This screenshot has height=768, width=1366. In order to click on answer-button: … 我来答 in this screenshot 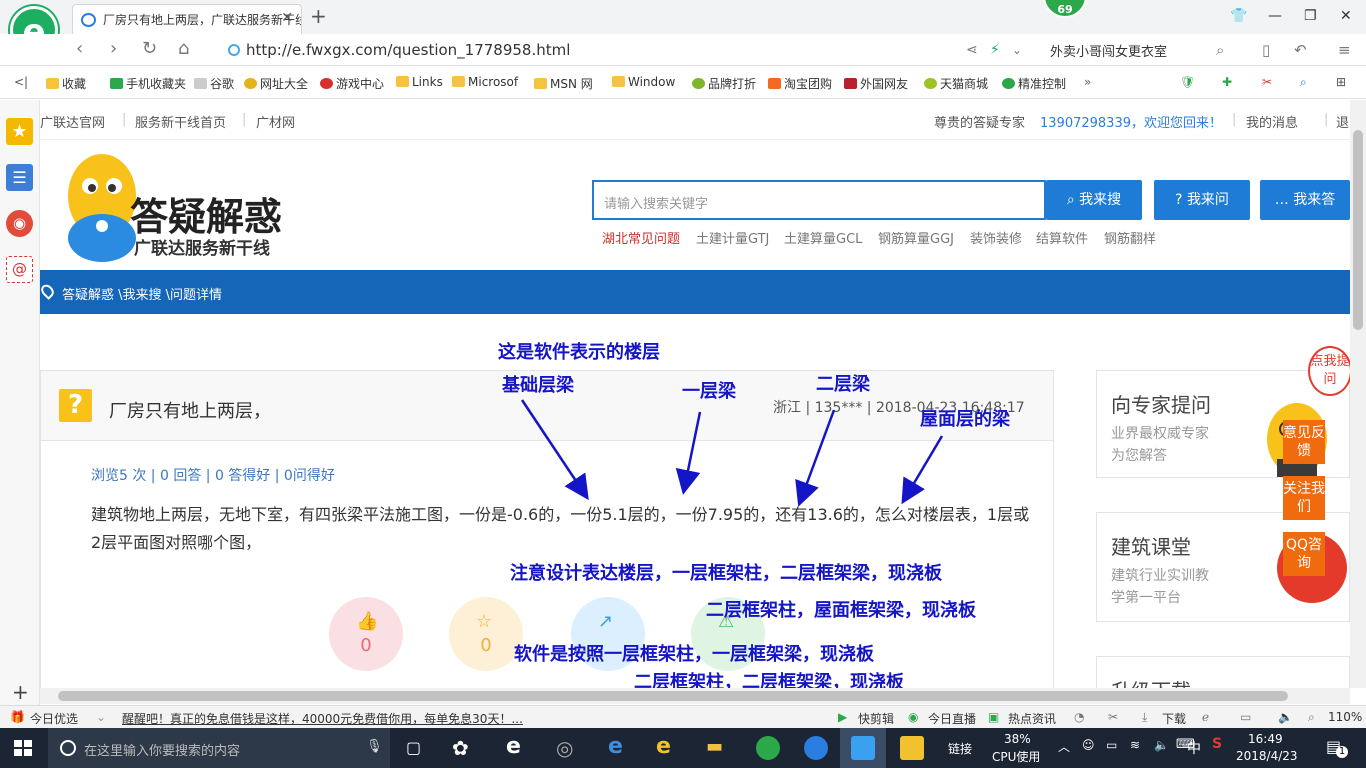, I will do `click(1305, 200)`.